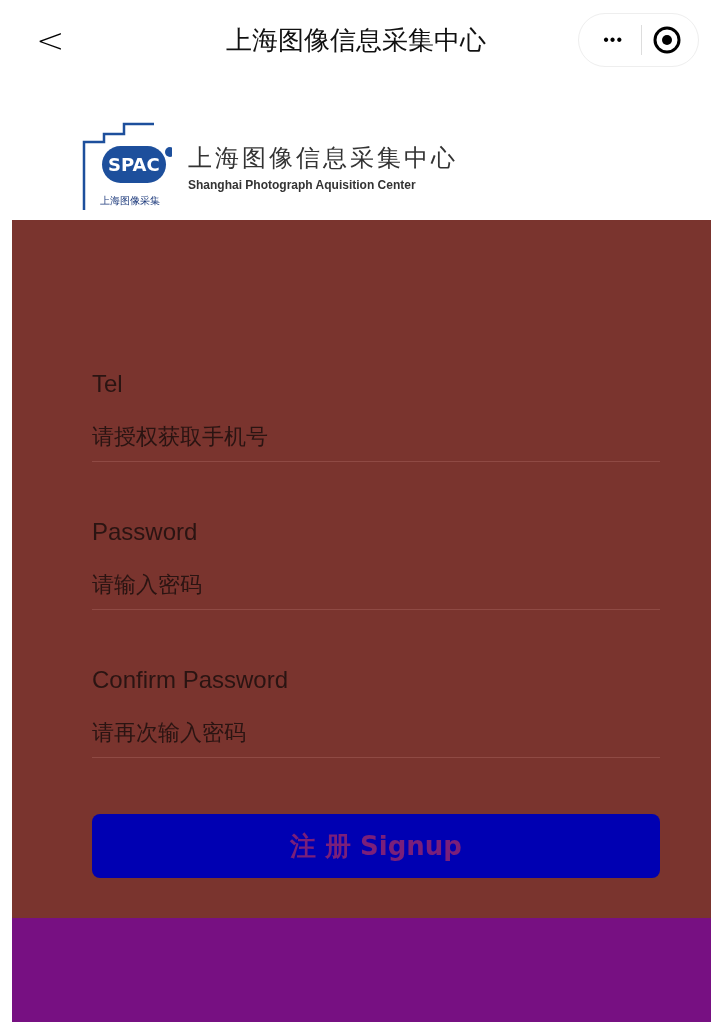 Image resolution: width=711 pixels, height=1022 pixels. What do you see at coordinates (50, 40) in the screenshot?
I see `back-button: <` at bounding box center [50, 40].